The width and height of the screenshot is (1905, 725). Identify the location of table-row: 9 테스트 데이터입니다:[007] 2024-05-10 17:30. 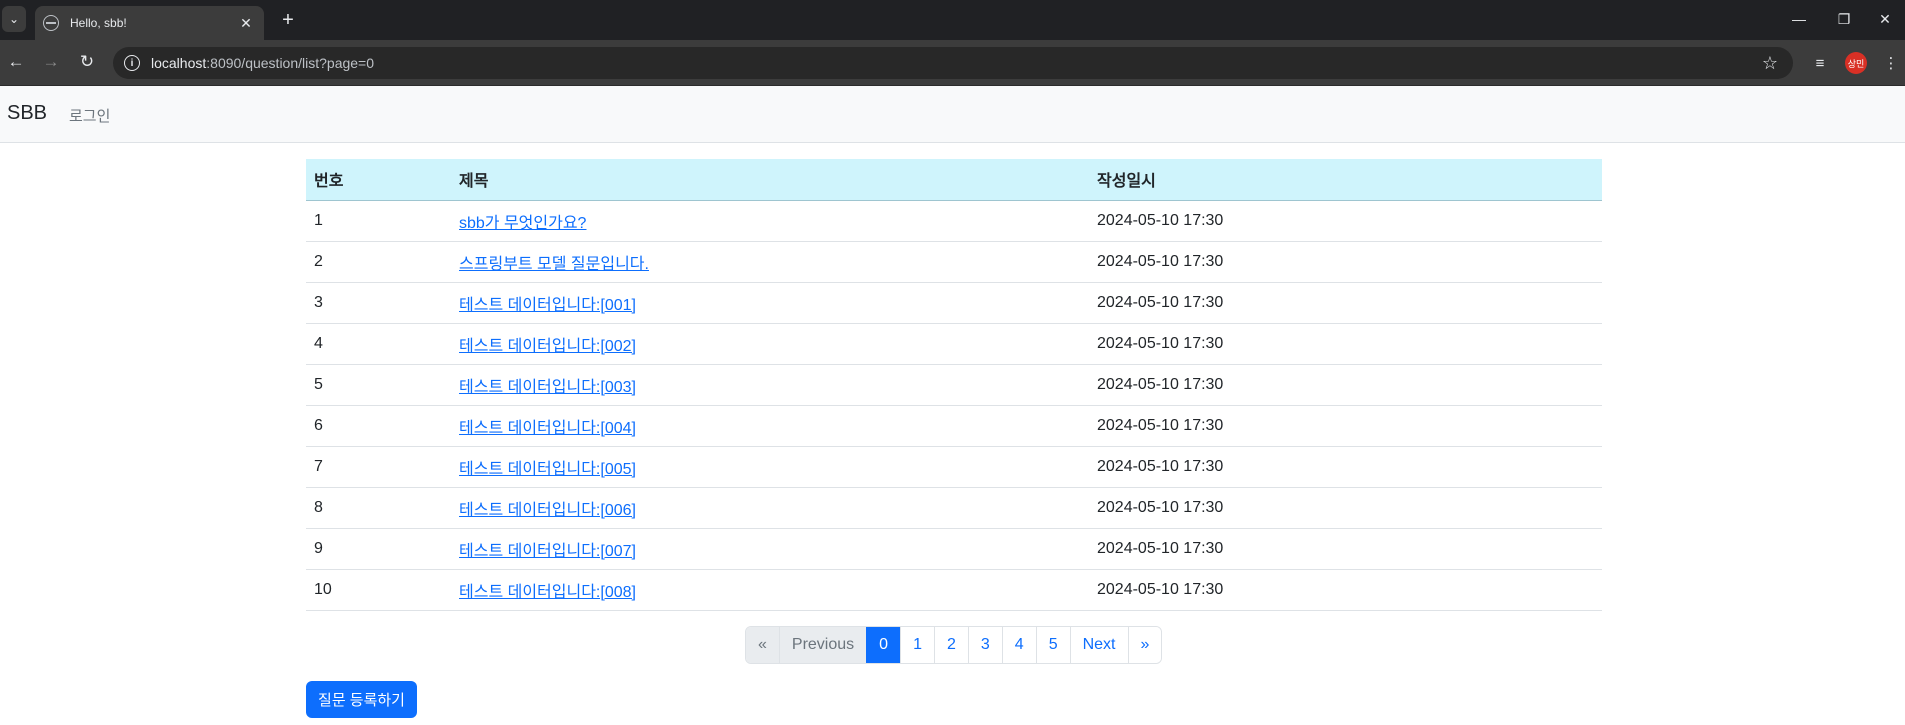
(954, 548).